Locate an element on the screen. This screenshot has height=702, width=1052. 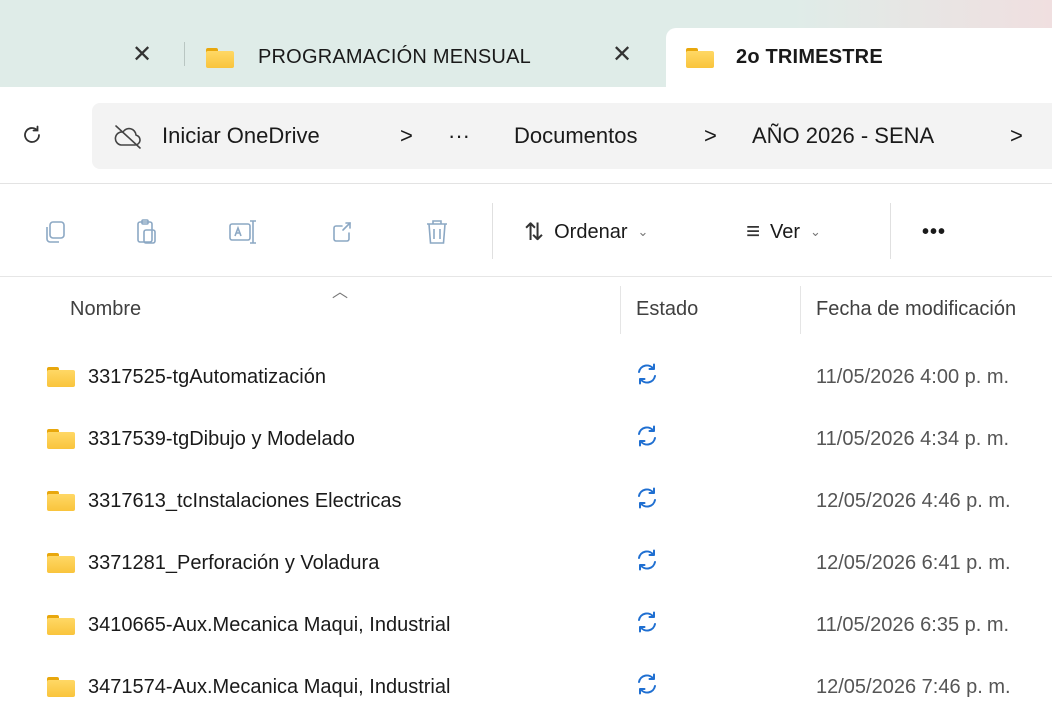
tab-programacion-mensual: PROGRAMACIÓN MENSUAL is located at coordinates (425, 57).